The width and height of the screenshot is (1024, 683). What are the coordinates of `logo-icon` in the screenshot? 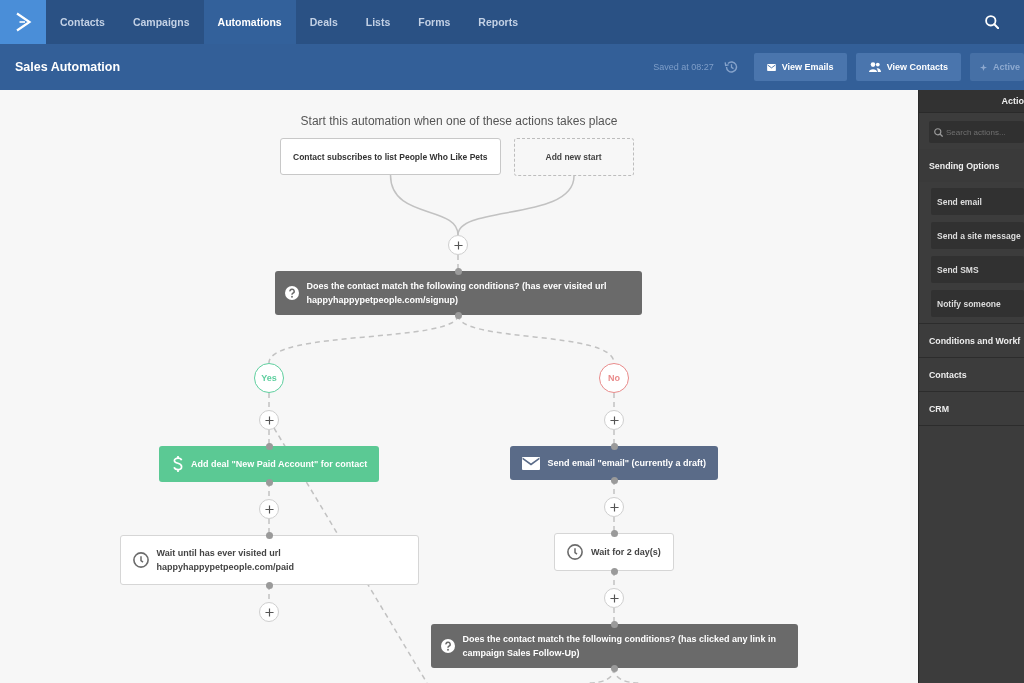 It's located at (23, 22).